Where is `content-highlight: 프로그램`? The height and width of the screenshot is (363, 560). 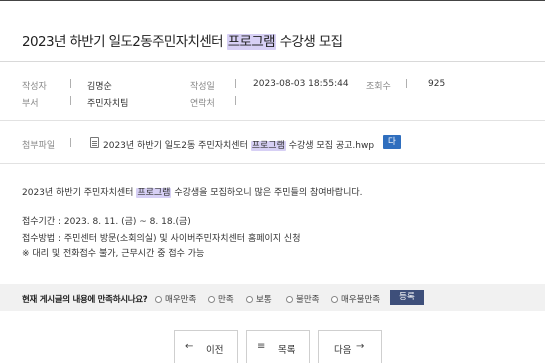
content-highlight: 프로그램 is located at coordinates (154, 193).